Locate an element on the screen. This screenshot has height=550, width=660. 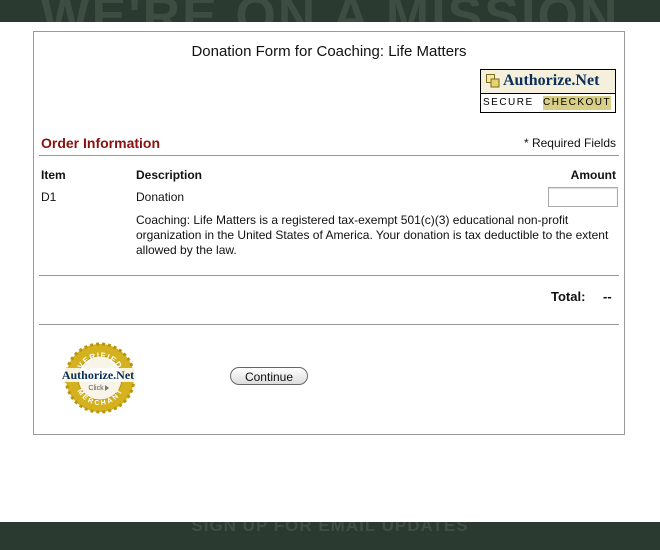
verified-merchant-seal: VERIFIED Authorize.Net Click MERCHANT is located at coordinates (98, 378).